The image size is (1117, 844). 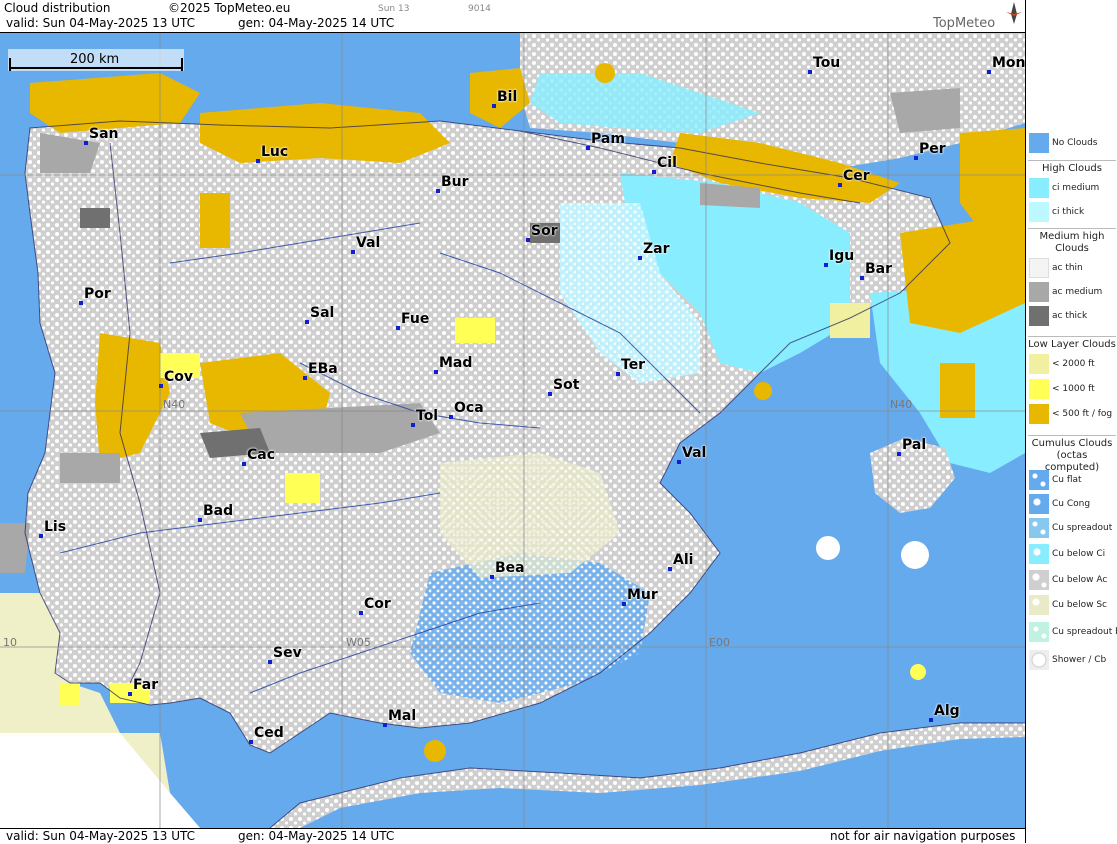 What do you see at coordinates (287, 653) in the screenshot?
I see `city-label: Sev` at bounding box center [287, 653].